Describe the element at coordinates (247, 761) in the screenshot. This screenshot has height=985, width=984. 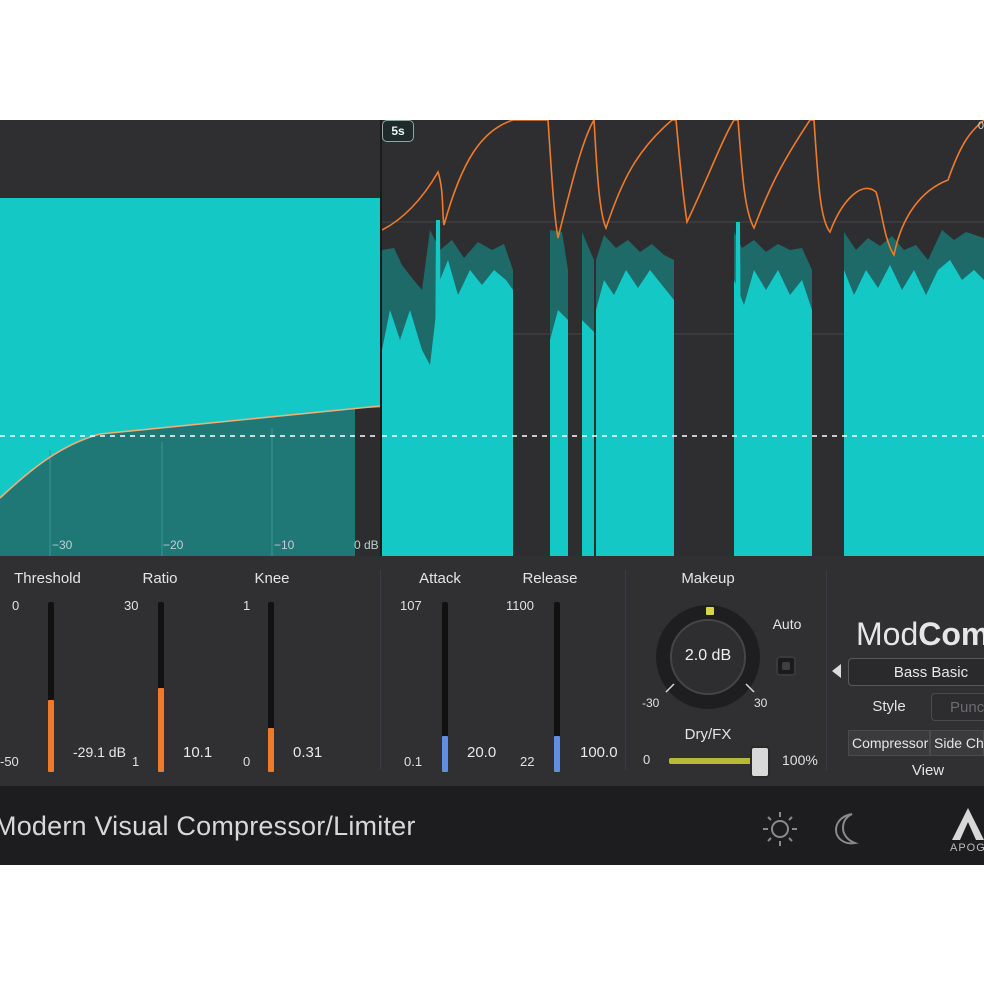
I see `knee-min: 0` at that location.